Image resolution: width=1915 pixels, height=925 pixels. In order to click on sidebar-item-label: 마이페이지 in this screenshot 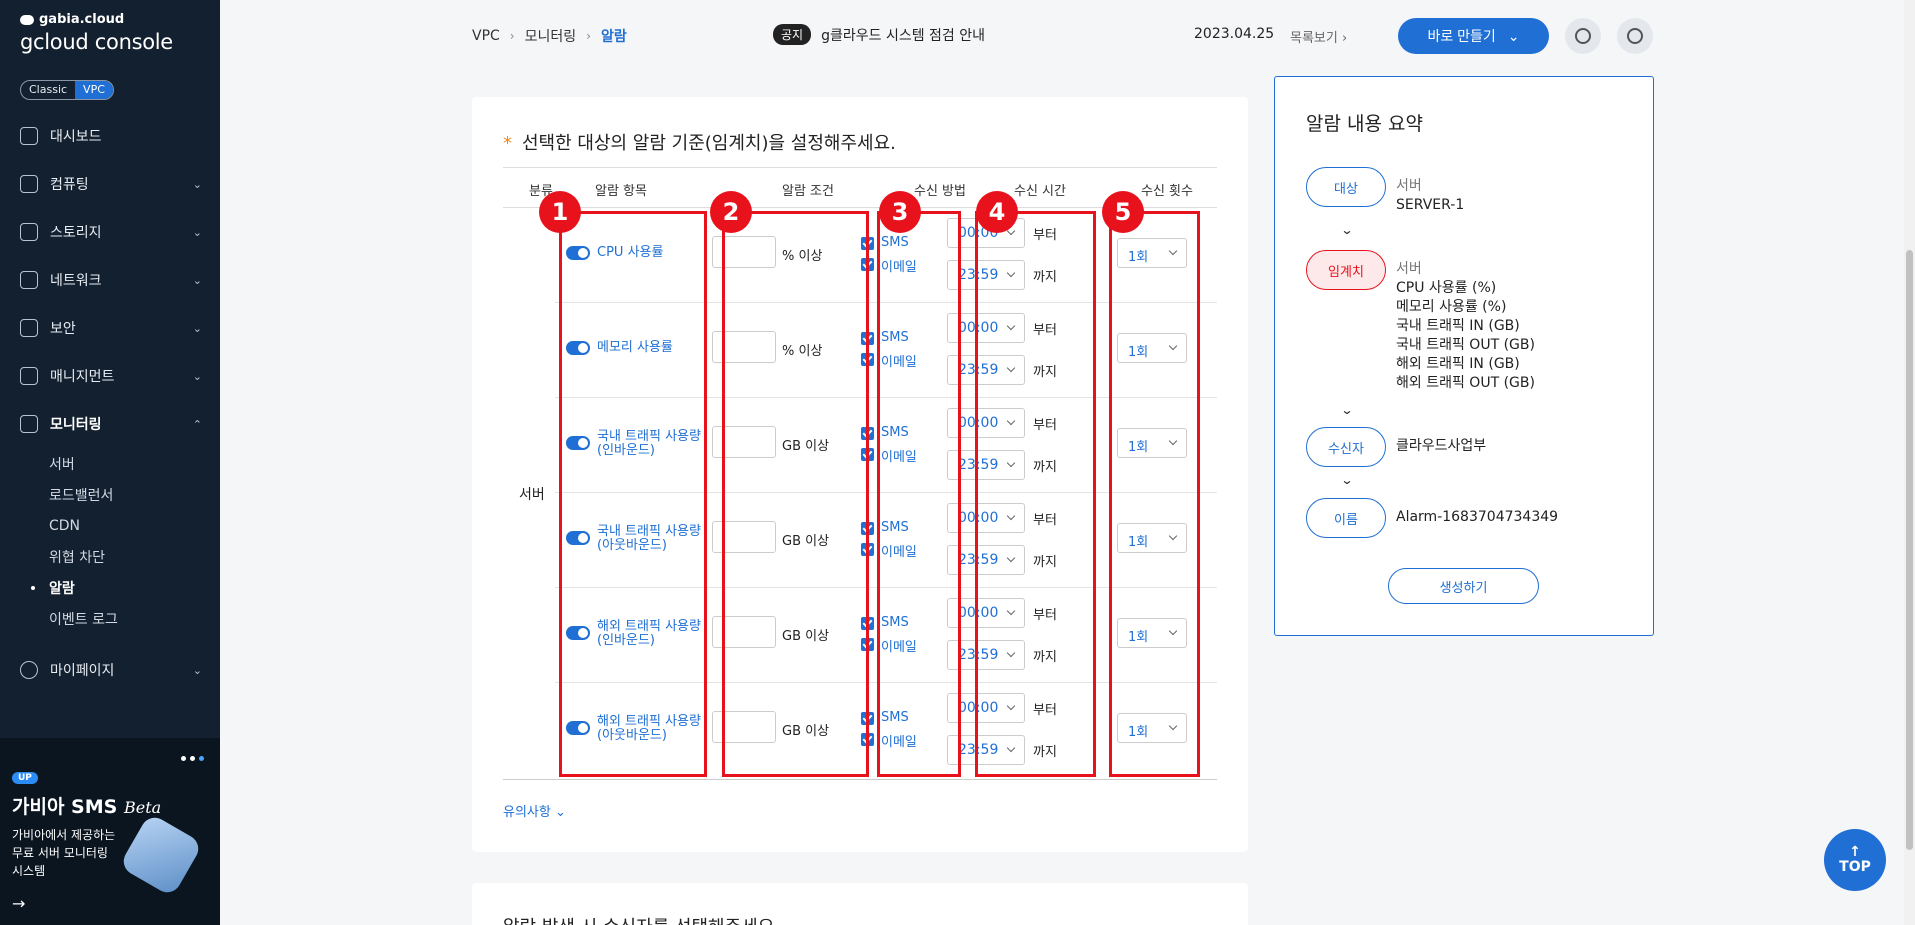, I will do `click(82, 671)`.